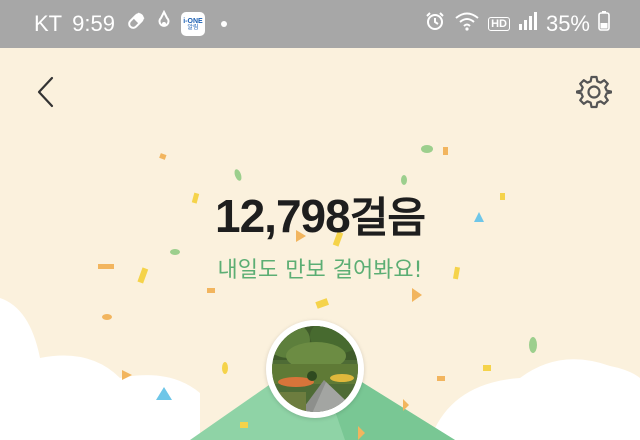 This screenshot has width=640, height=440. I want to click on pill-icon, so click(136, 24).